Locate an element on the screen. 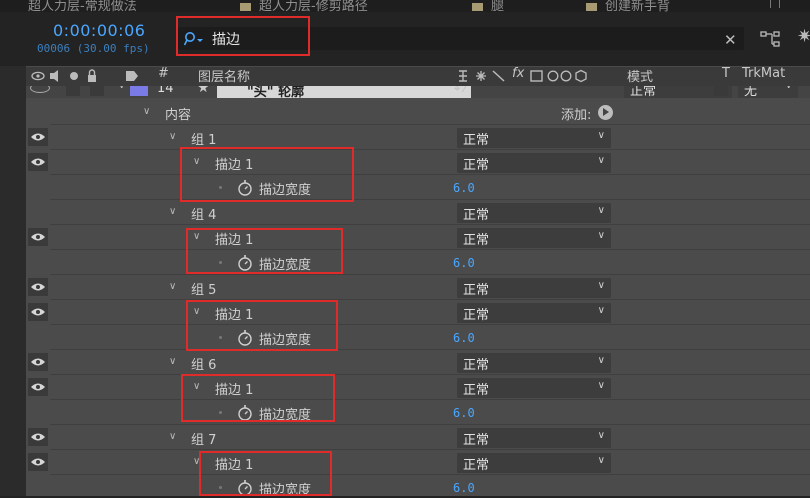  layer-twirl-icon: ∨ is located at coordinates (121, 88).